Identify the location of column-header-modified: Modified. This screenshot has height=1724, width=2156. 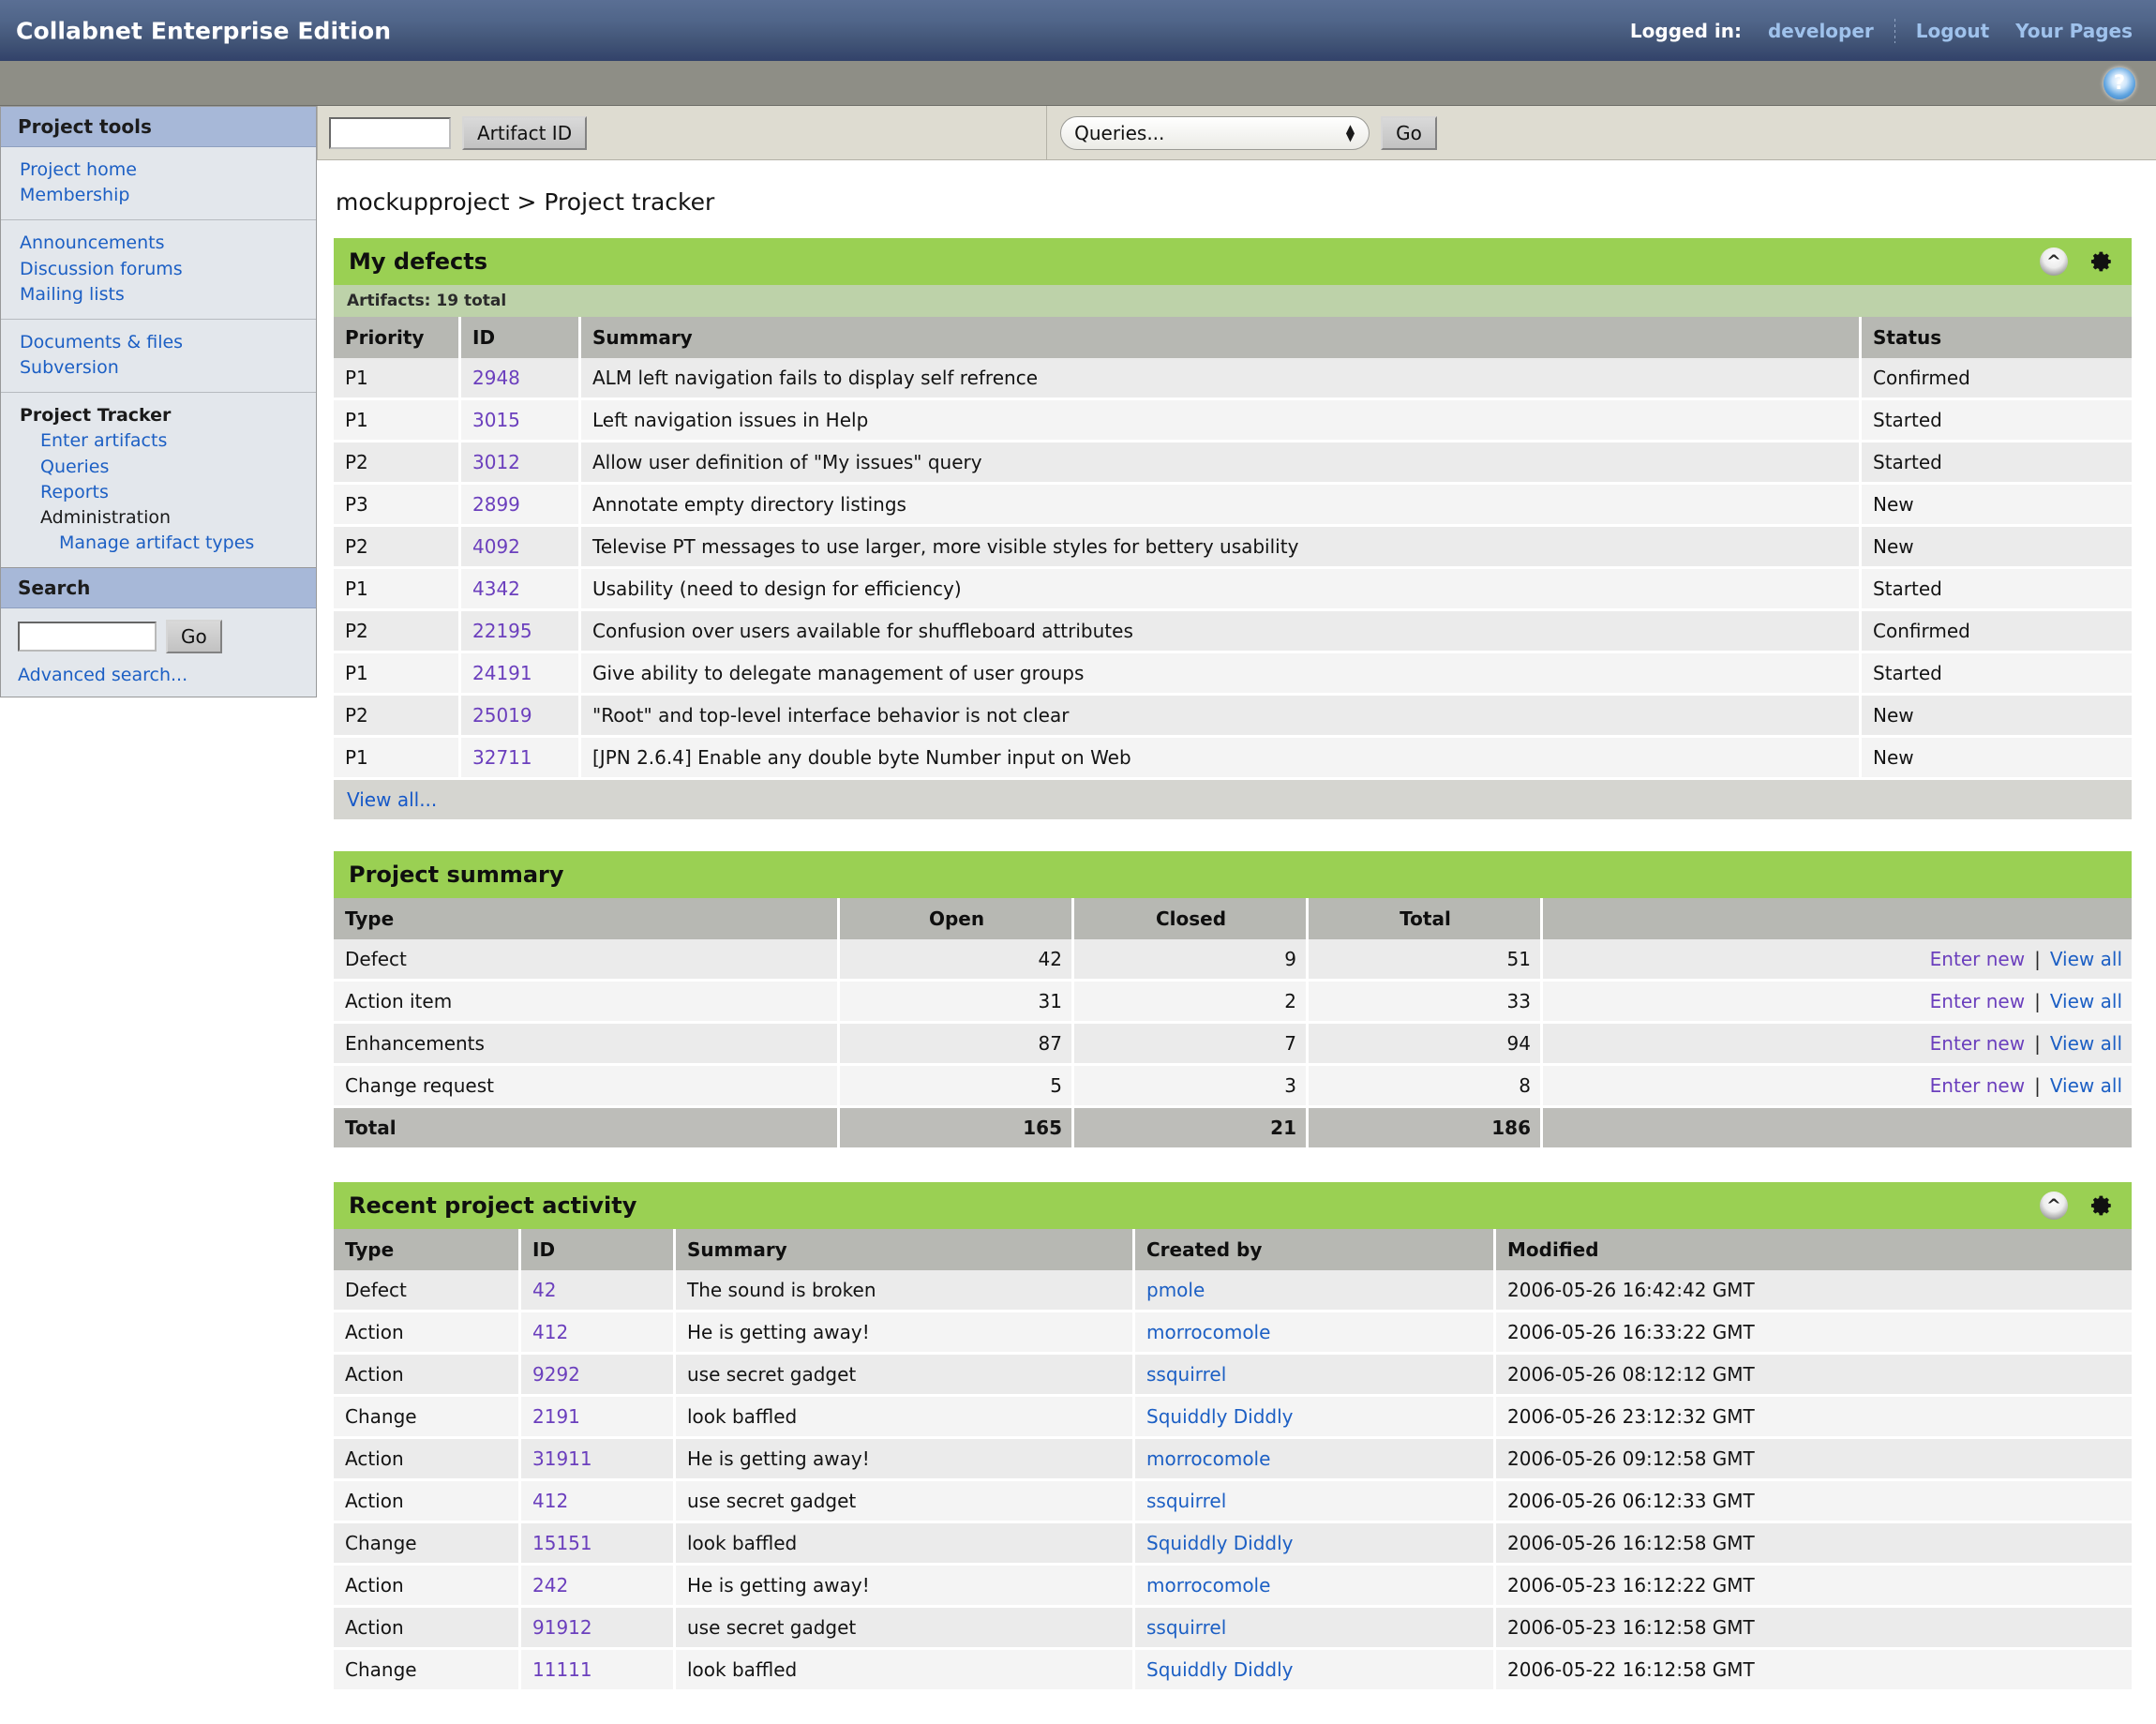
(1814, 1249).